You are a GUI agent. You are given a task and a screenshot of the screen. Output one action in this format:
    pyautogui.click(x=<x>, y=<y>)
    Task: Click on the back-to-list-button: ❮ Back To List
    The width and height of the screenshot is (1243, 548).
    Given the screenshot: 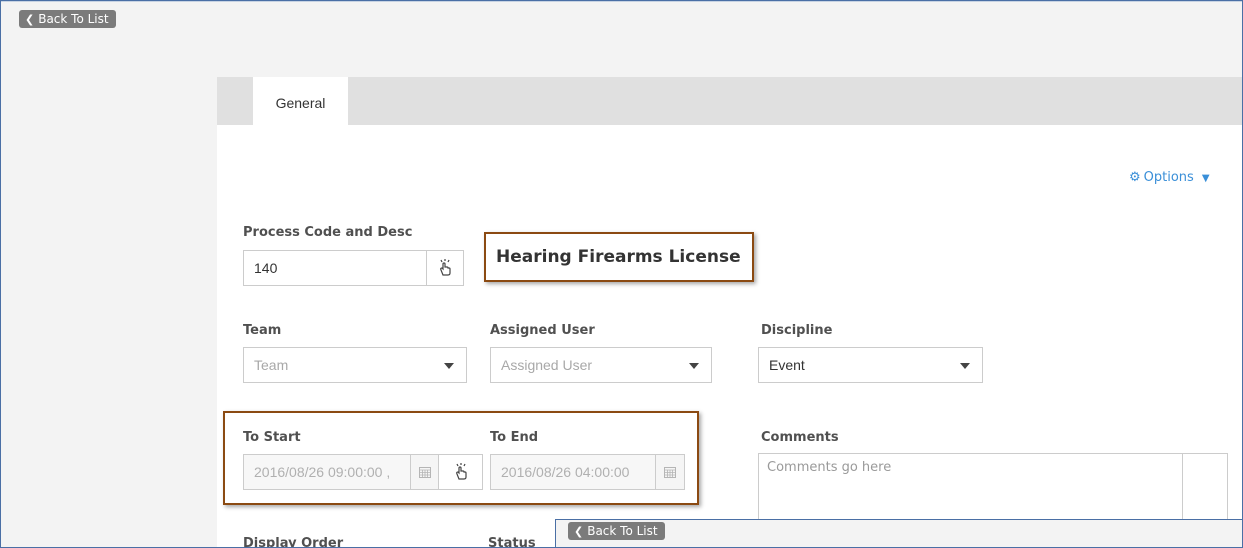 What is the action you would take?
    pyautogui.click(x=67, y=19)
    